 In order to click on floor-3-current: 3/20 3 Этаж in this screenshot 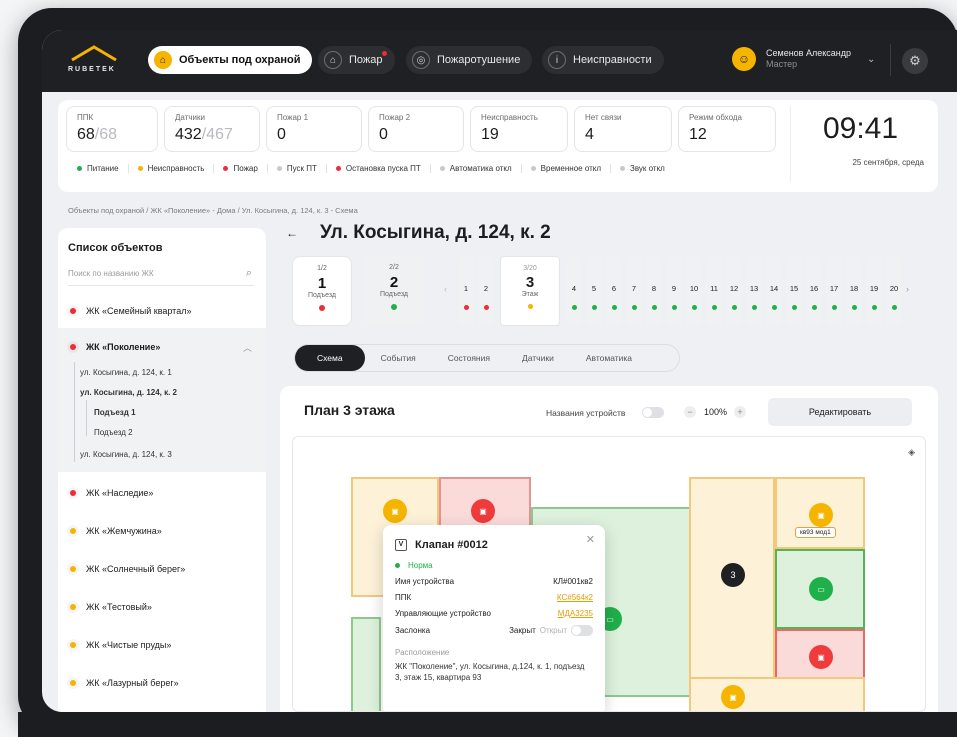, I will do `click(530, 291)`.